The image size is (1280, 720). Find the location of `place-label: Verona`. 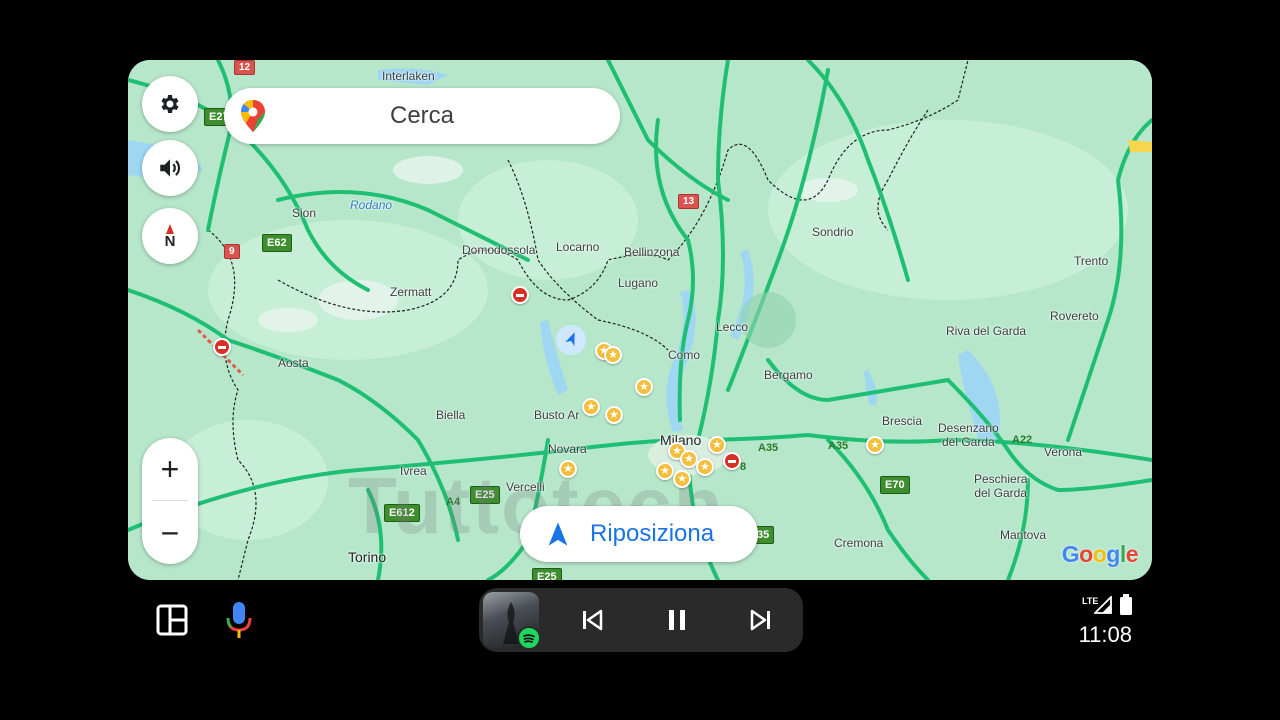

place-label: Verona is located at coordinates (1063, 452).